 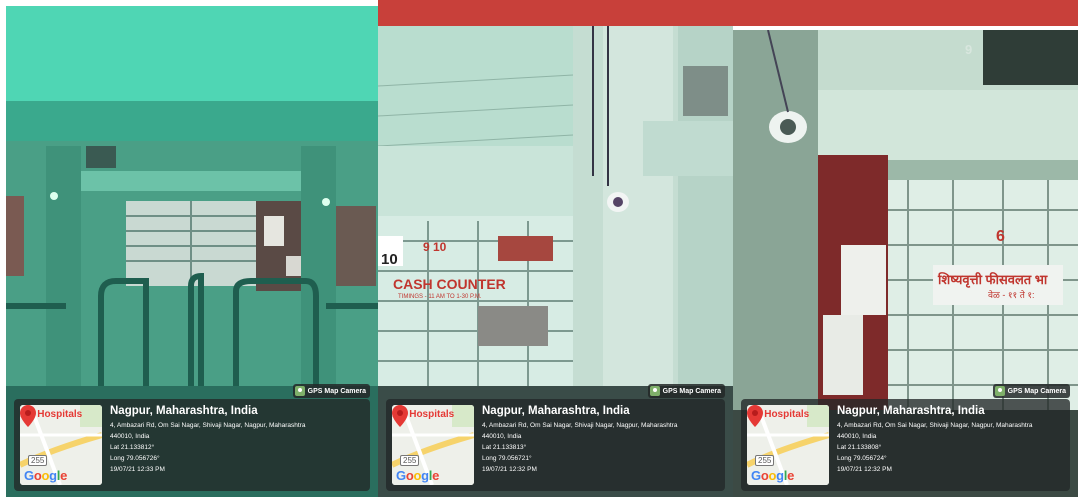 What do you see at coordinates (507, 458) in the screenshot?
I see `longitude: Long 79.056721°` at bounding box center [507, 458].